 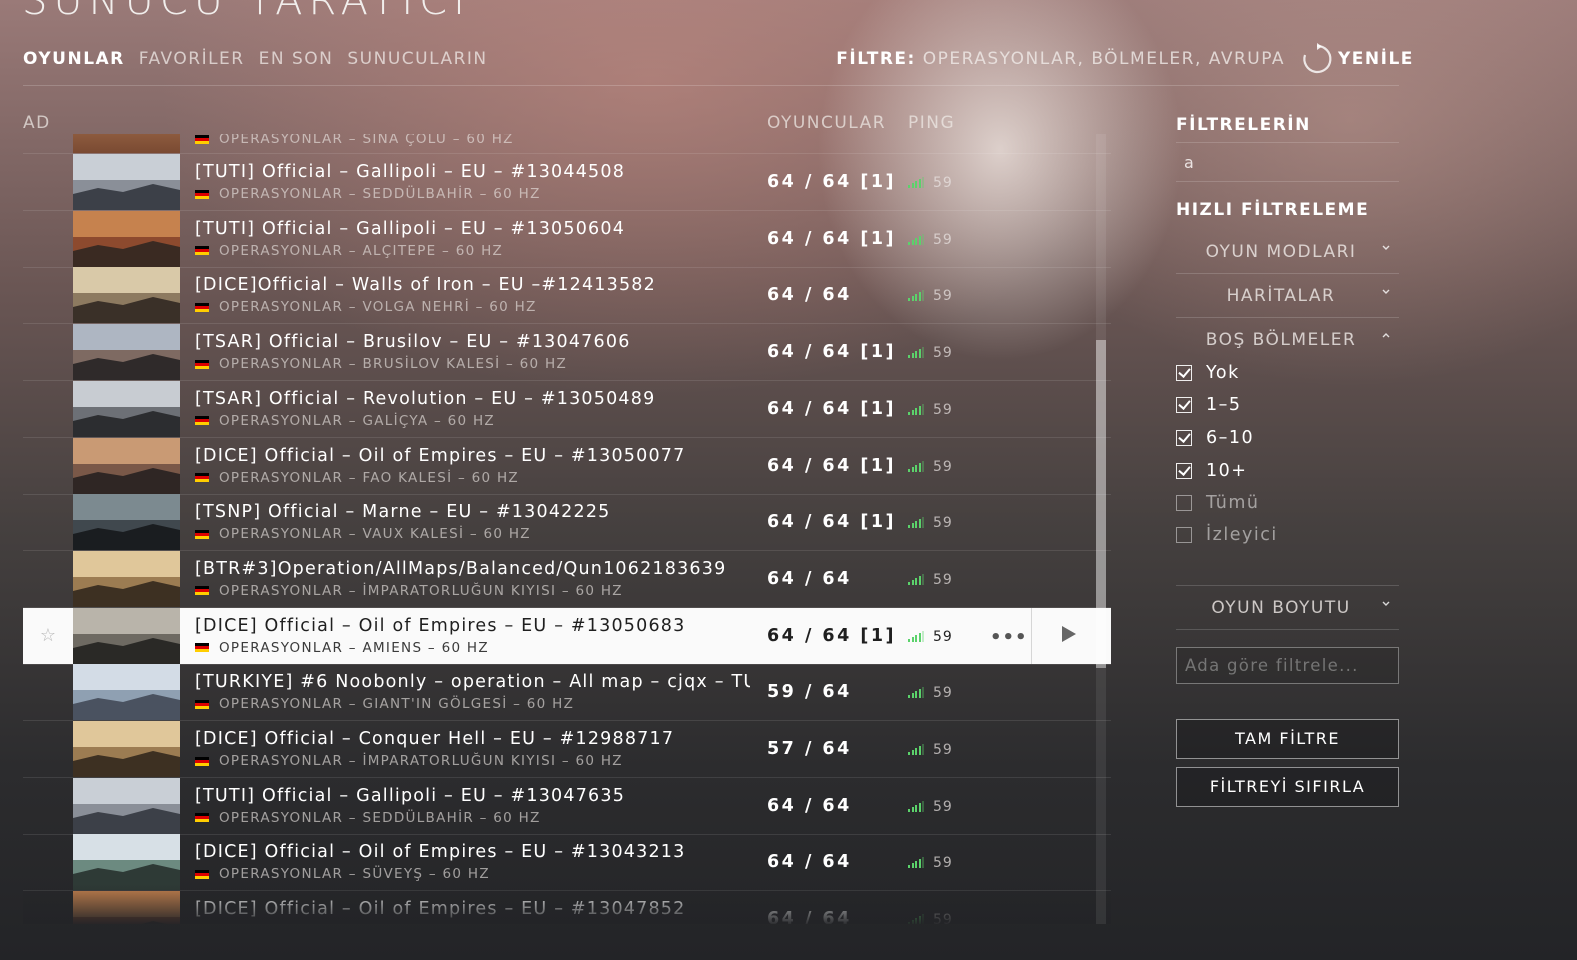 What do you see at coordinates (1357, 59) in the screenshot?
I see `refresh-button: YENİLE` at bounding box center [1357, 59].